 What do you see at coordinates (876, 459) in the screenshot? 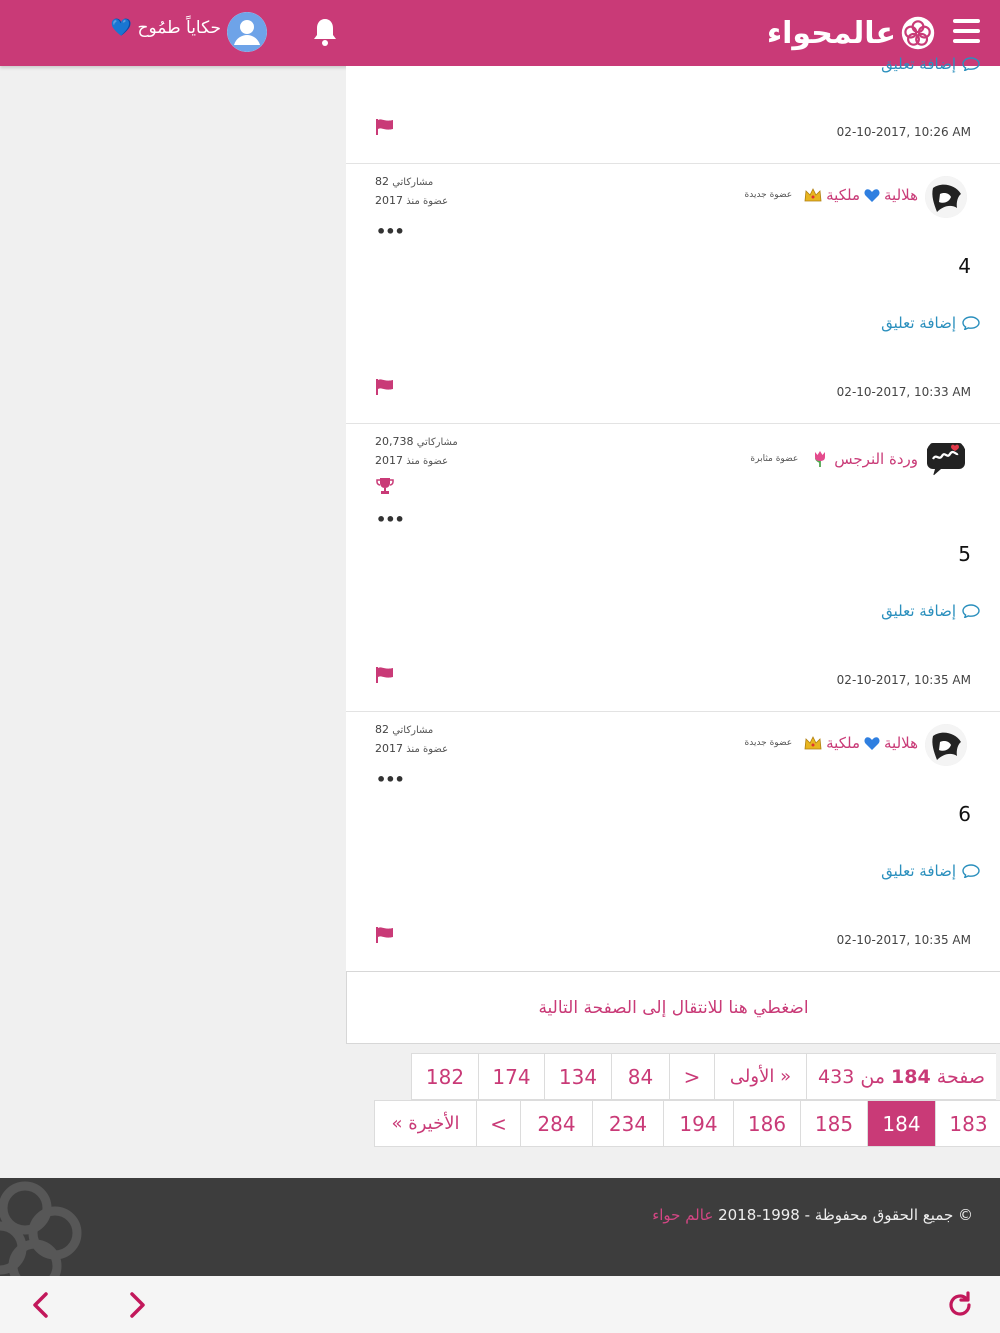
I see `author-name: وردة النرجس` at bounding box center [876, 459].